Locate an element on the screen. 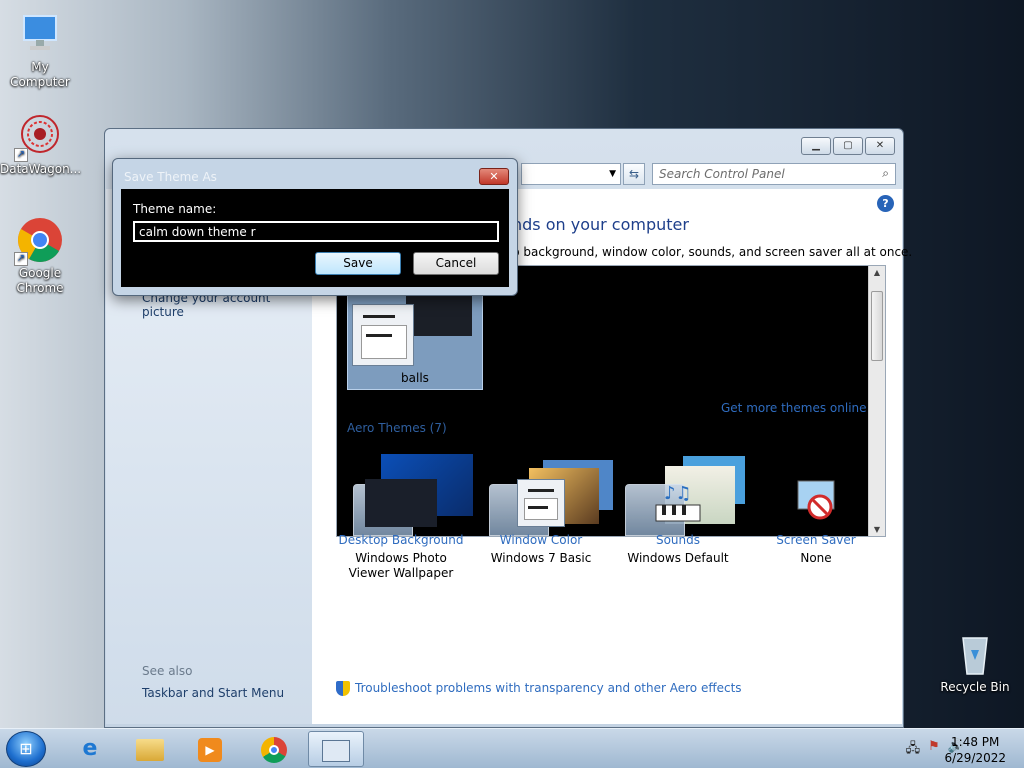 The width and height of the screenshot is (1024, 768). clock-time: 1:48 PM is located at coordinates (975, 742).